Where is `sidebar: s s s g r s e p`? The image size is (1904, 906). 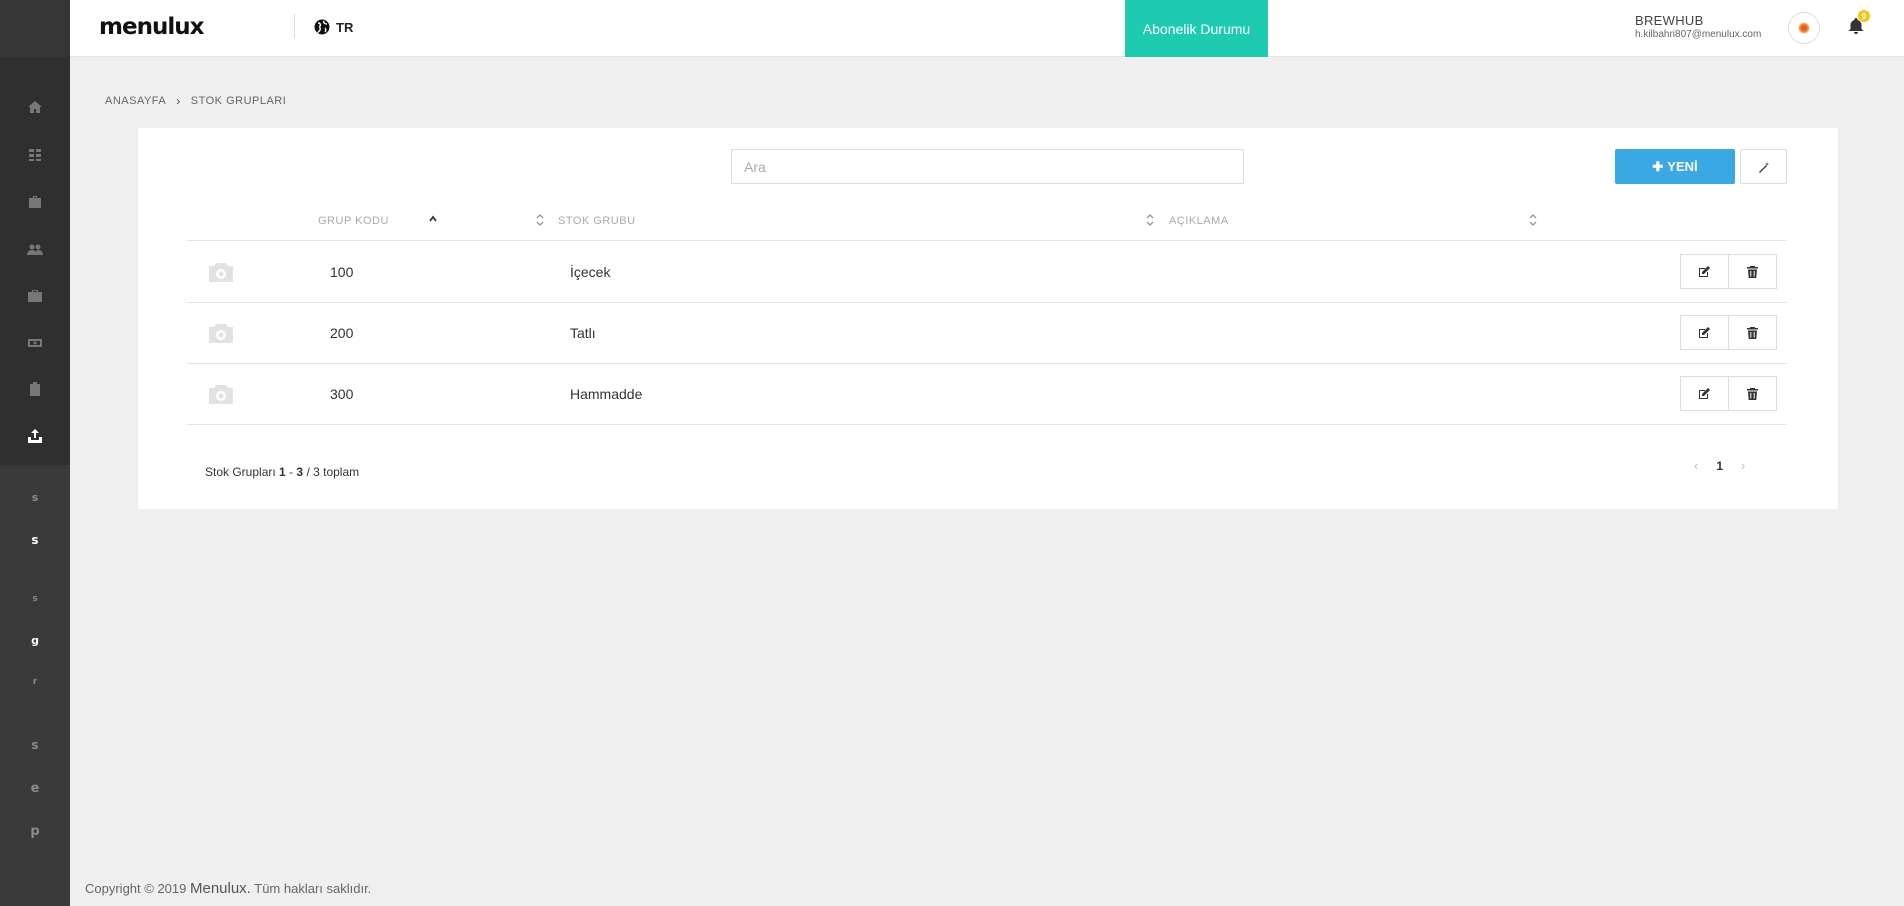 sidebar: s s s g r s e p is located at coordinates (35, 453).